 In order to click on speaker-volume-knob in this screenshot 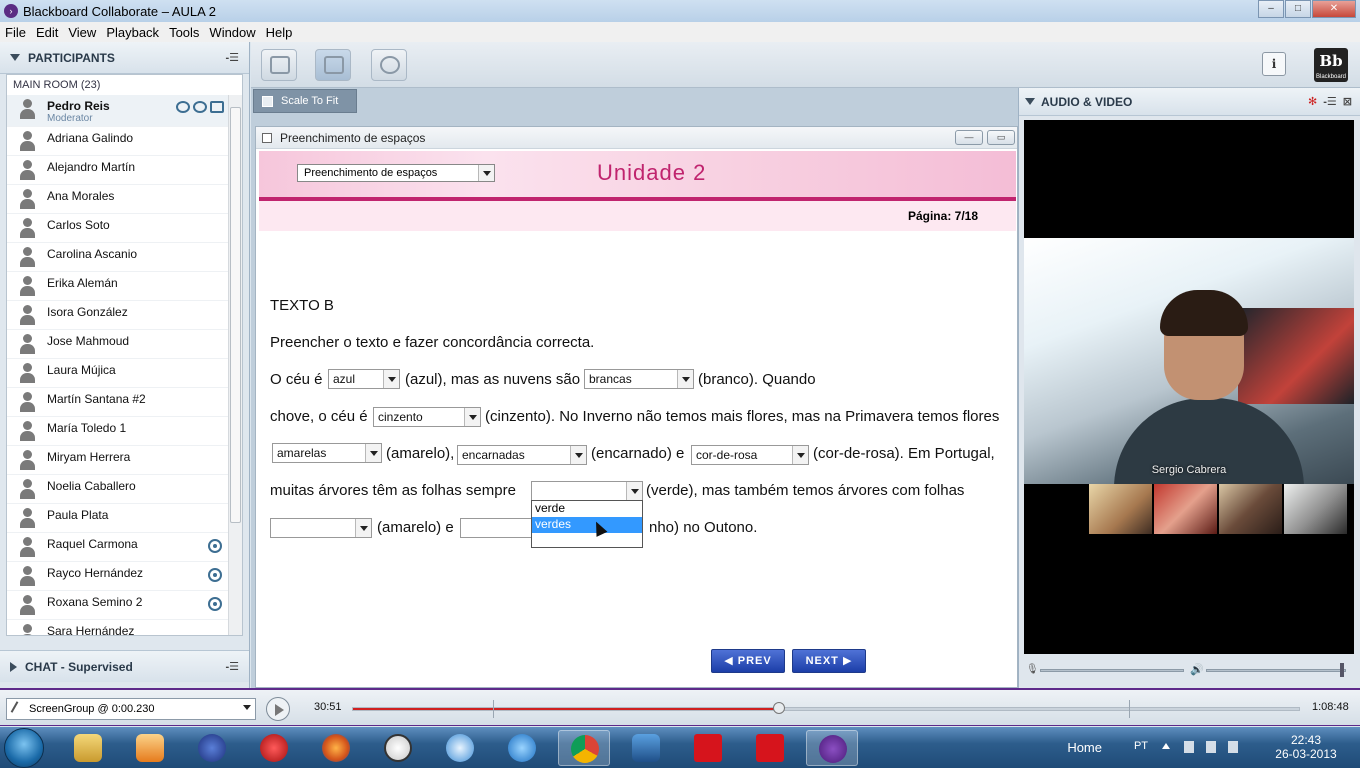, I will do `click(1342, 670)`.